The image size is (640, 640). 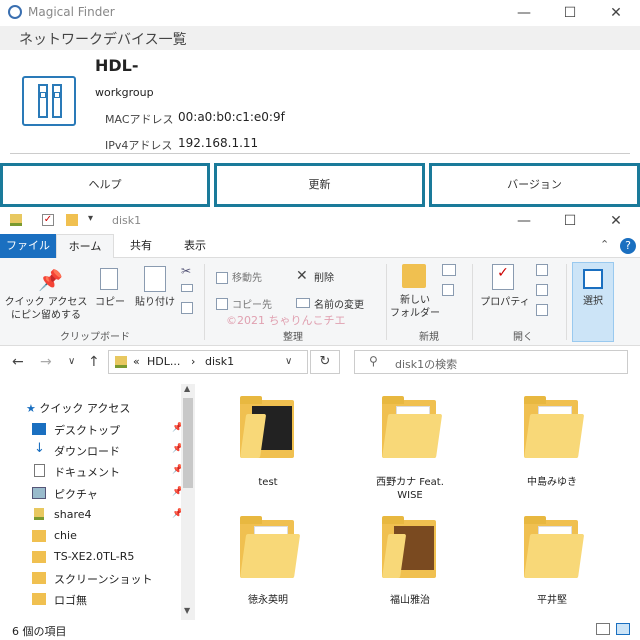 What do you see at coordinates (187, 288) in the screenshot?
I see `copy-path-icon` at bounding box center [187, 288].